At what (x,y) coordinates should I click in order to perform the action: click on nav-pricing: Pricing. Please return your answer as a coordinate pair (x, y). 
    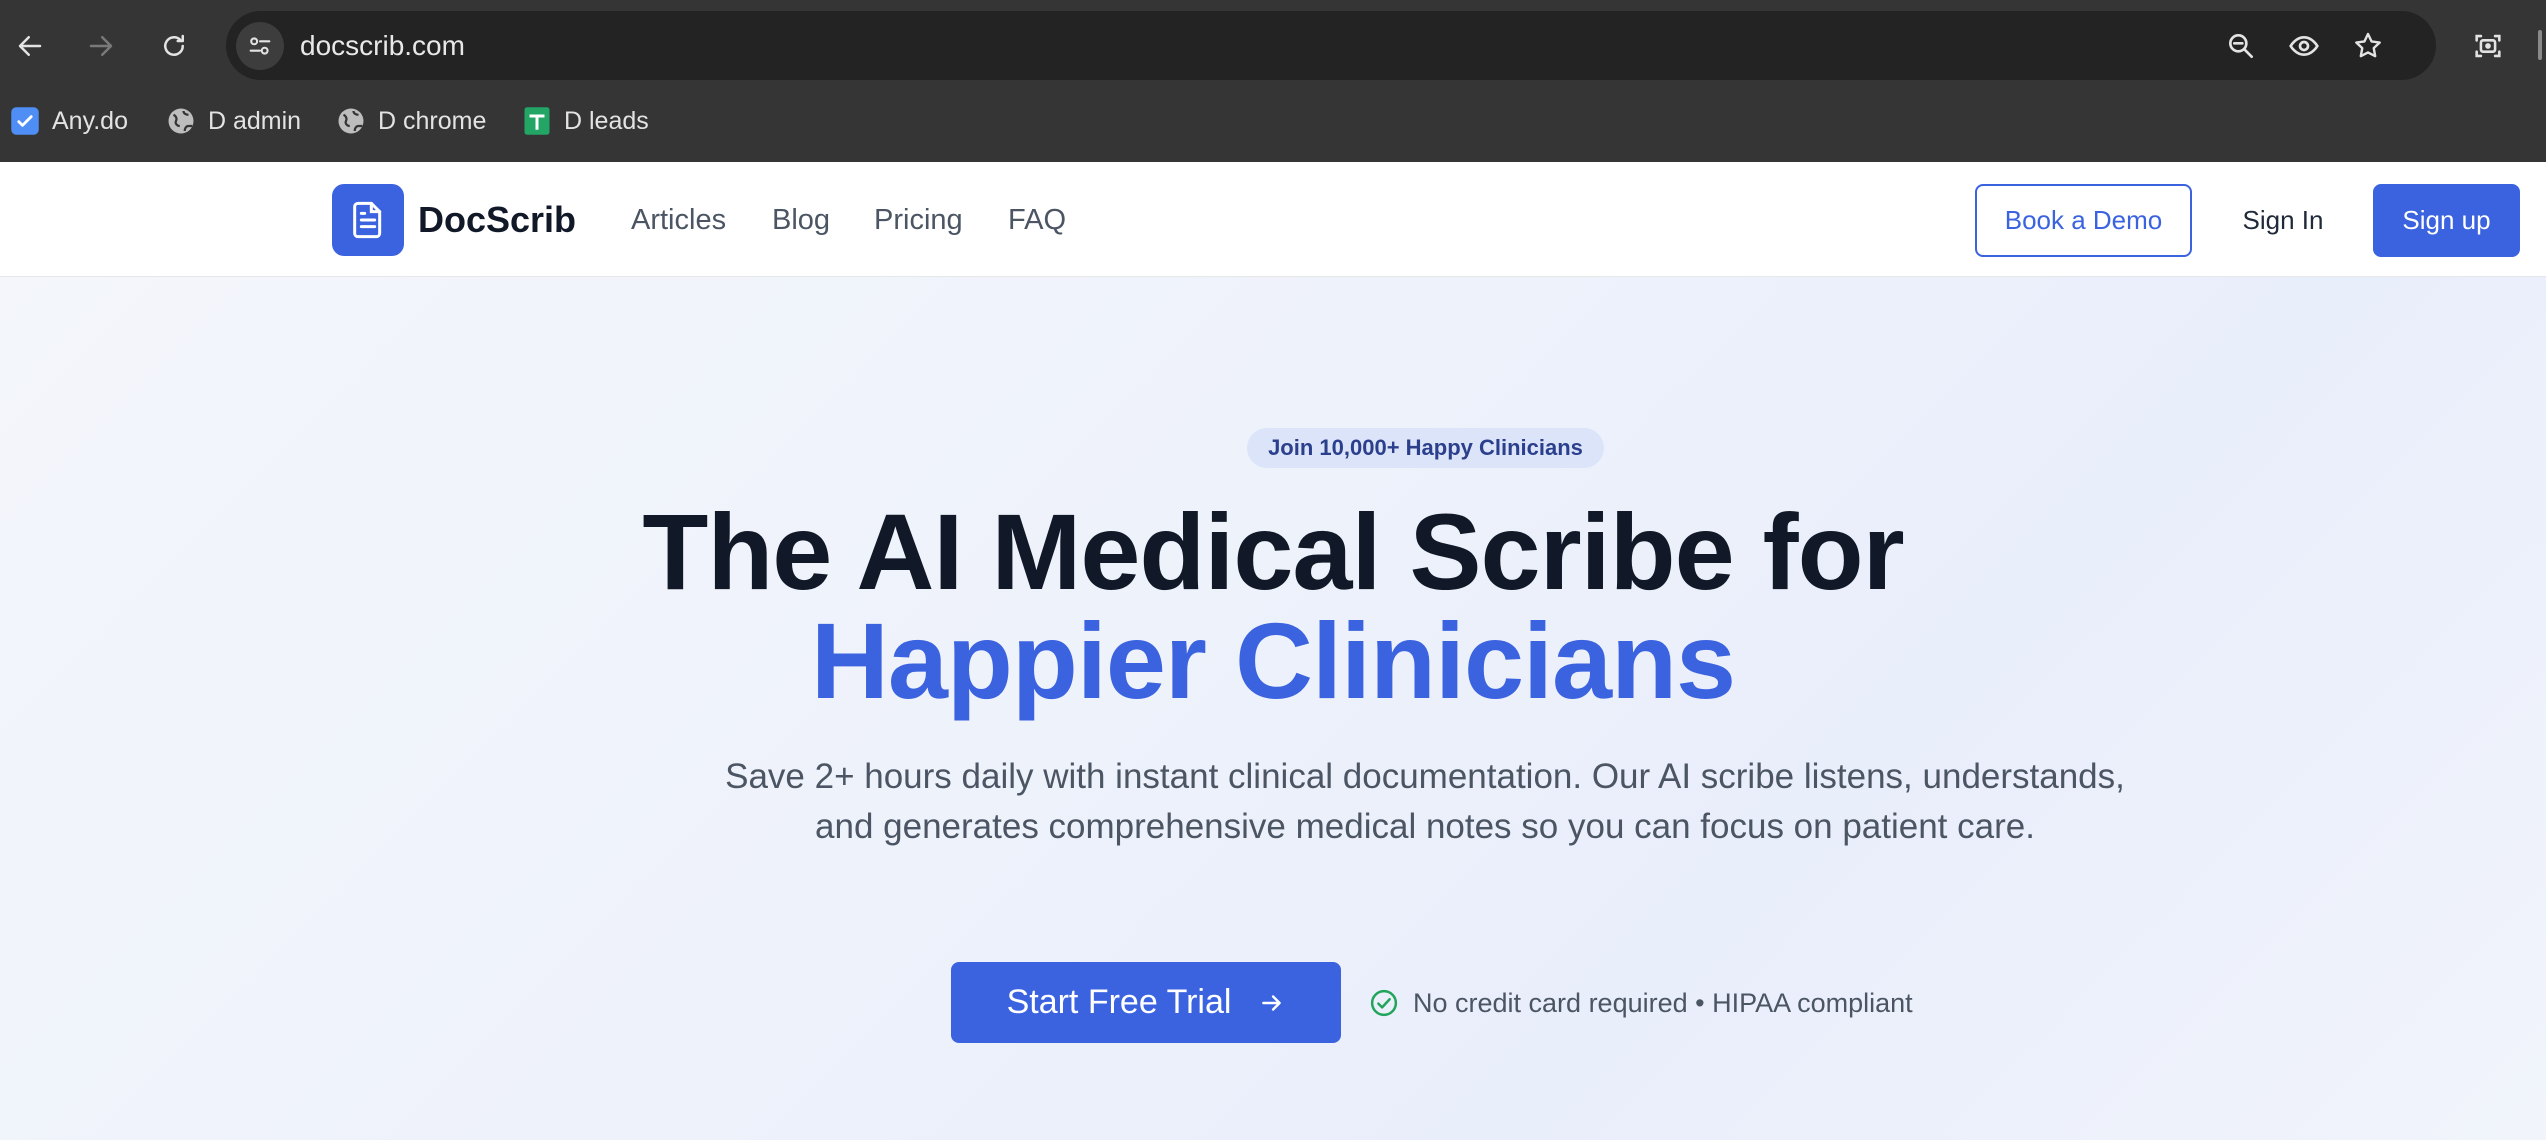
    Looking at the image, I should click on (918, 220).